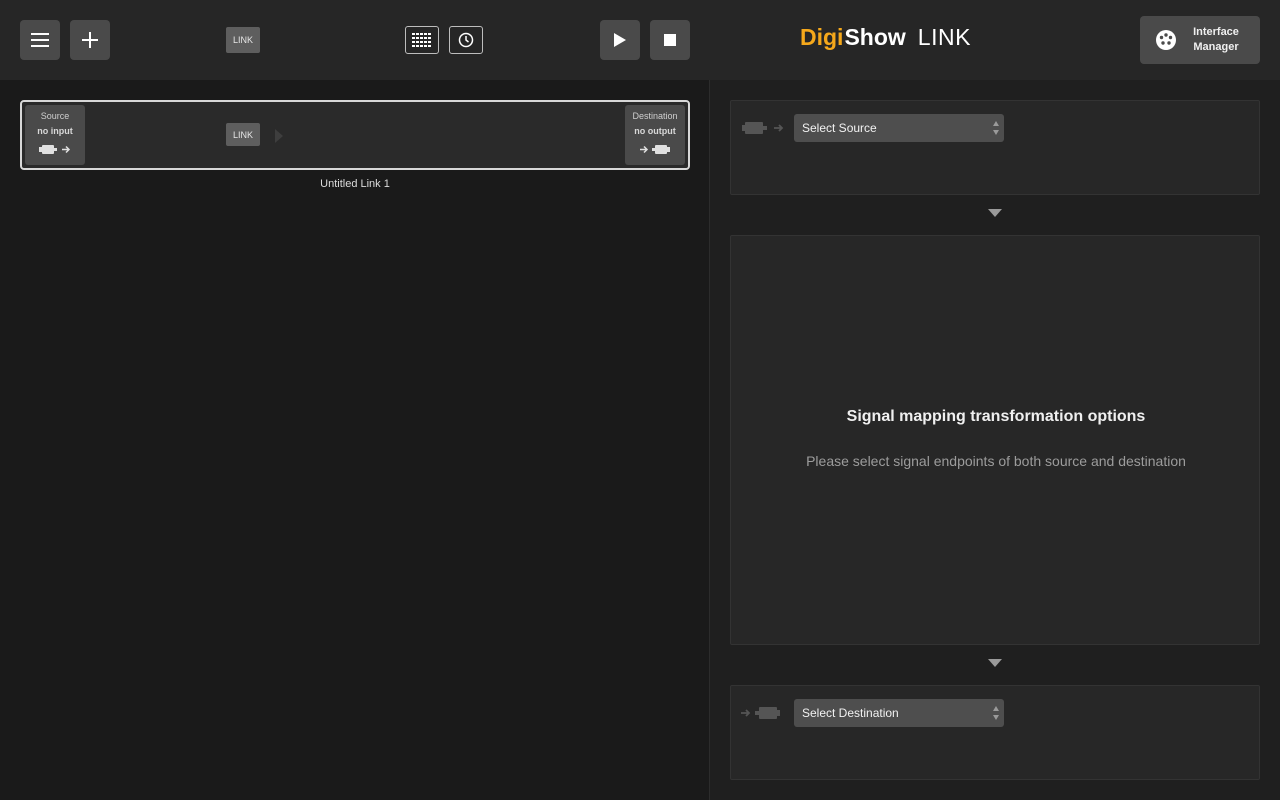 The height and width of the screenshot is (800, 1280). I want to click on grid-view-button, so click(422, 40).